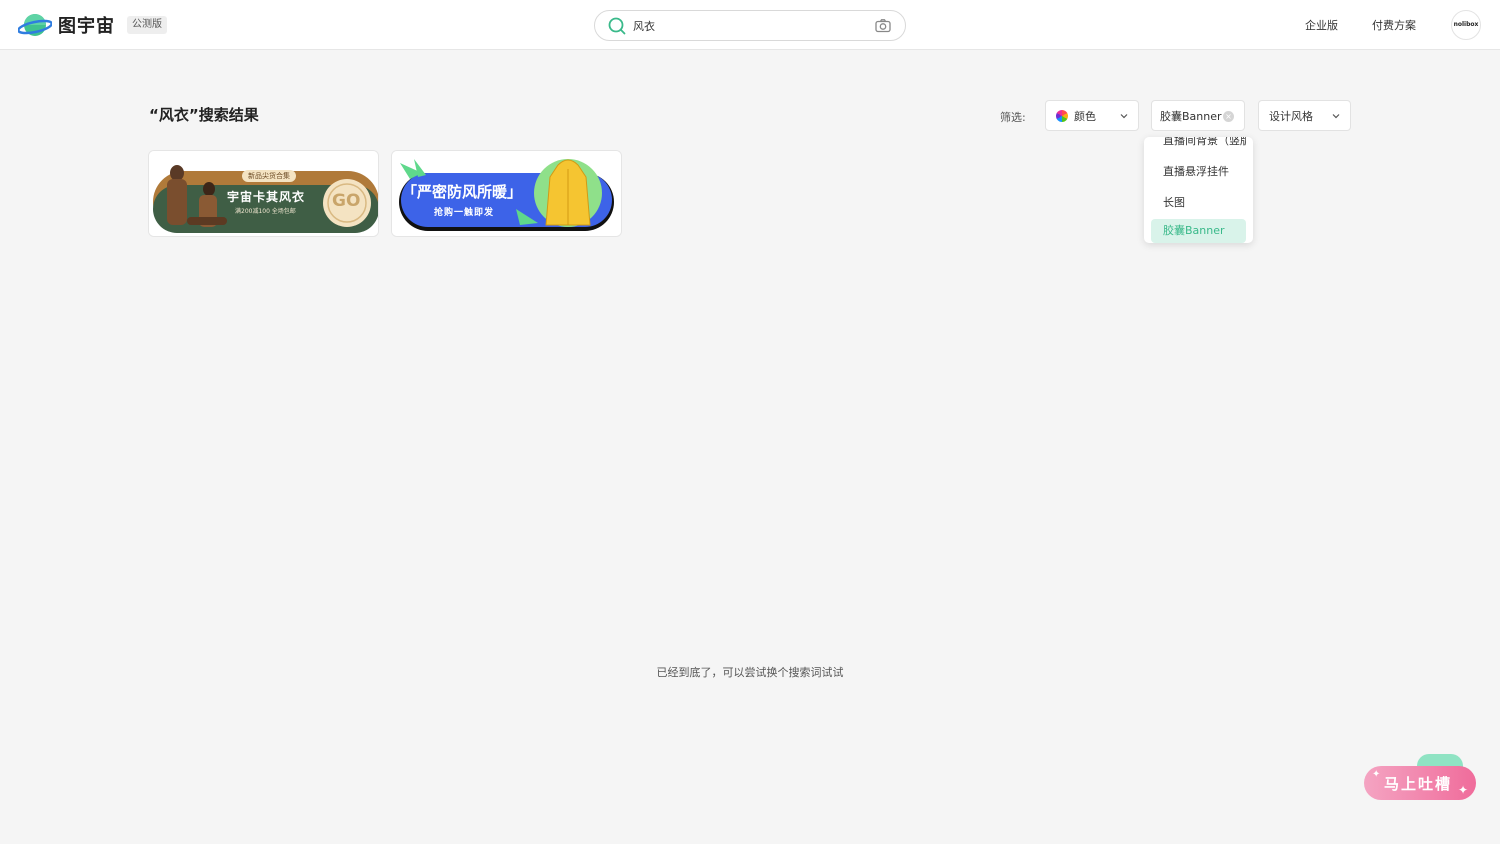  Describe the element at coordinates (266, 197) in the screenshot. I see `card-headline: 宇宙卡其风衣` at that location.